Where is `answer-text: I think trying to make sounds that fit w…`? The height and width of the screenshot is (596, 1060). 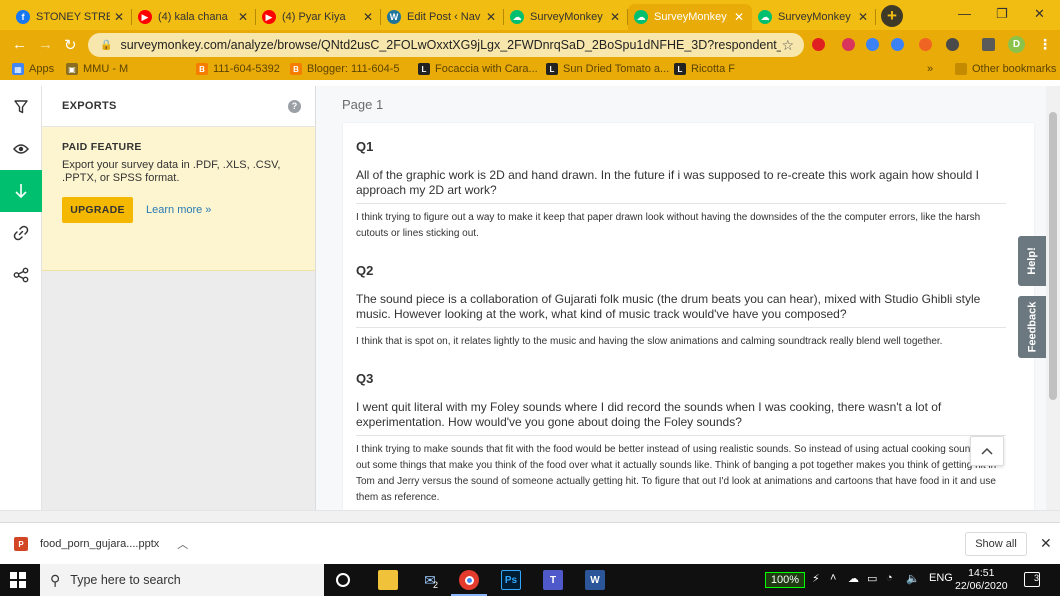 answer-text: I think trying to make sounds that fit w… is located at coordinates (681, 470).